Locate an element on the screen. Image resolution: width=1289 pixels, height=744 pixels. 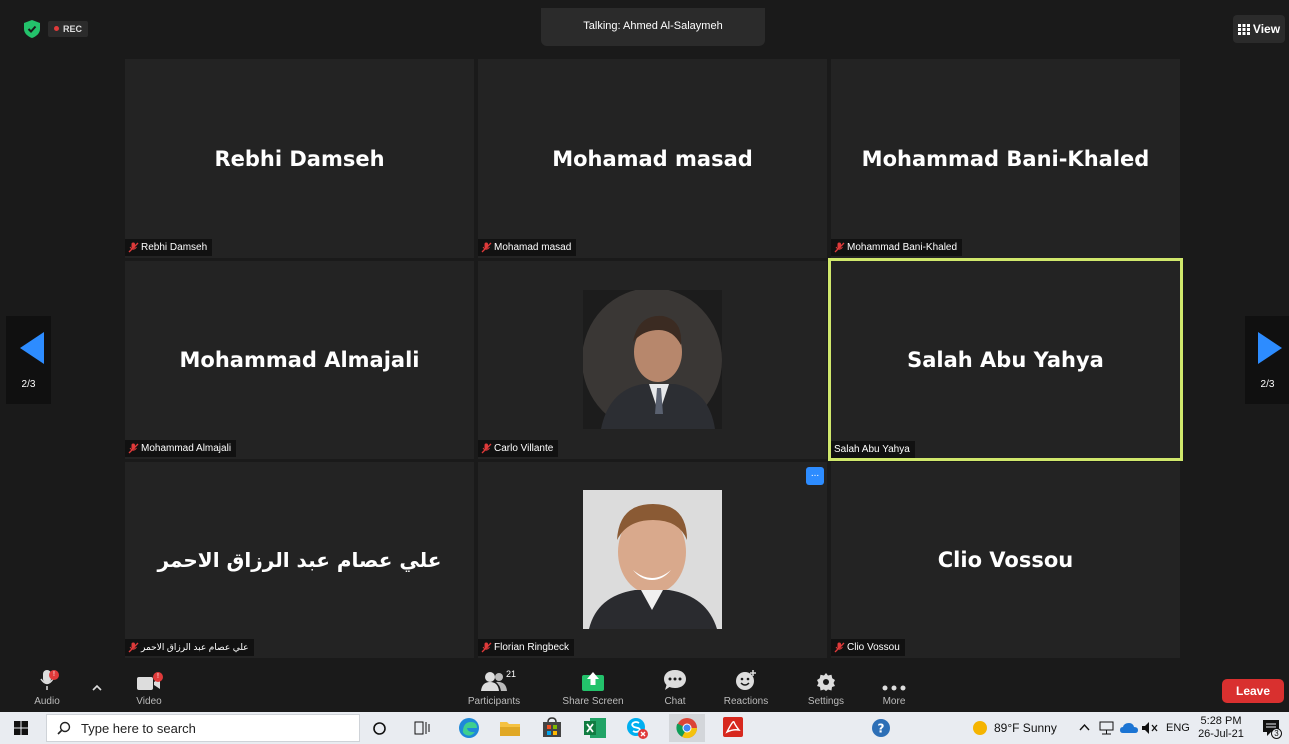
windows-start-icon is located at coordinates (21, 728).